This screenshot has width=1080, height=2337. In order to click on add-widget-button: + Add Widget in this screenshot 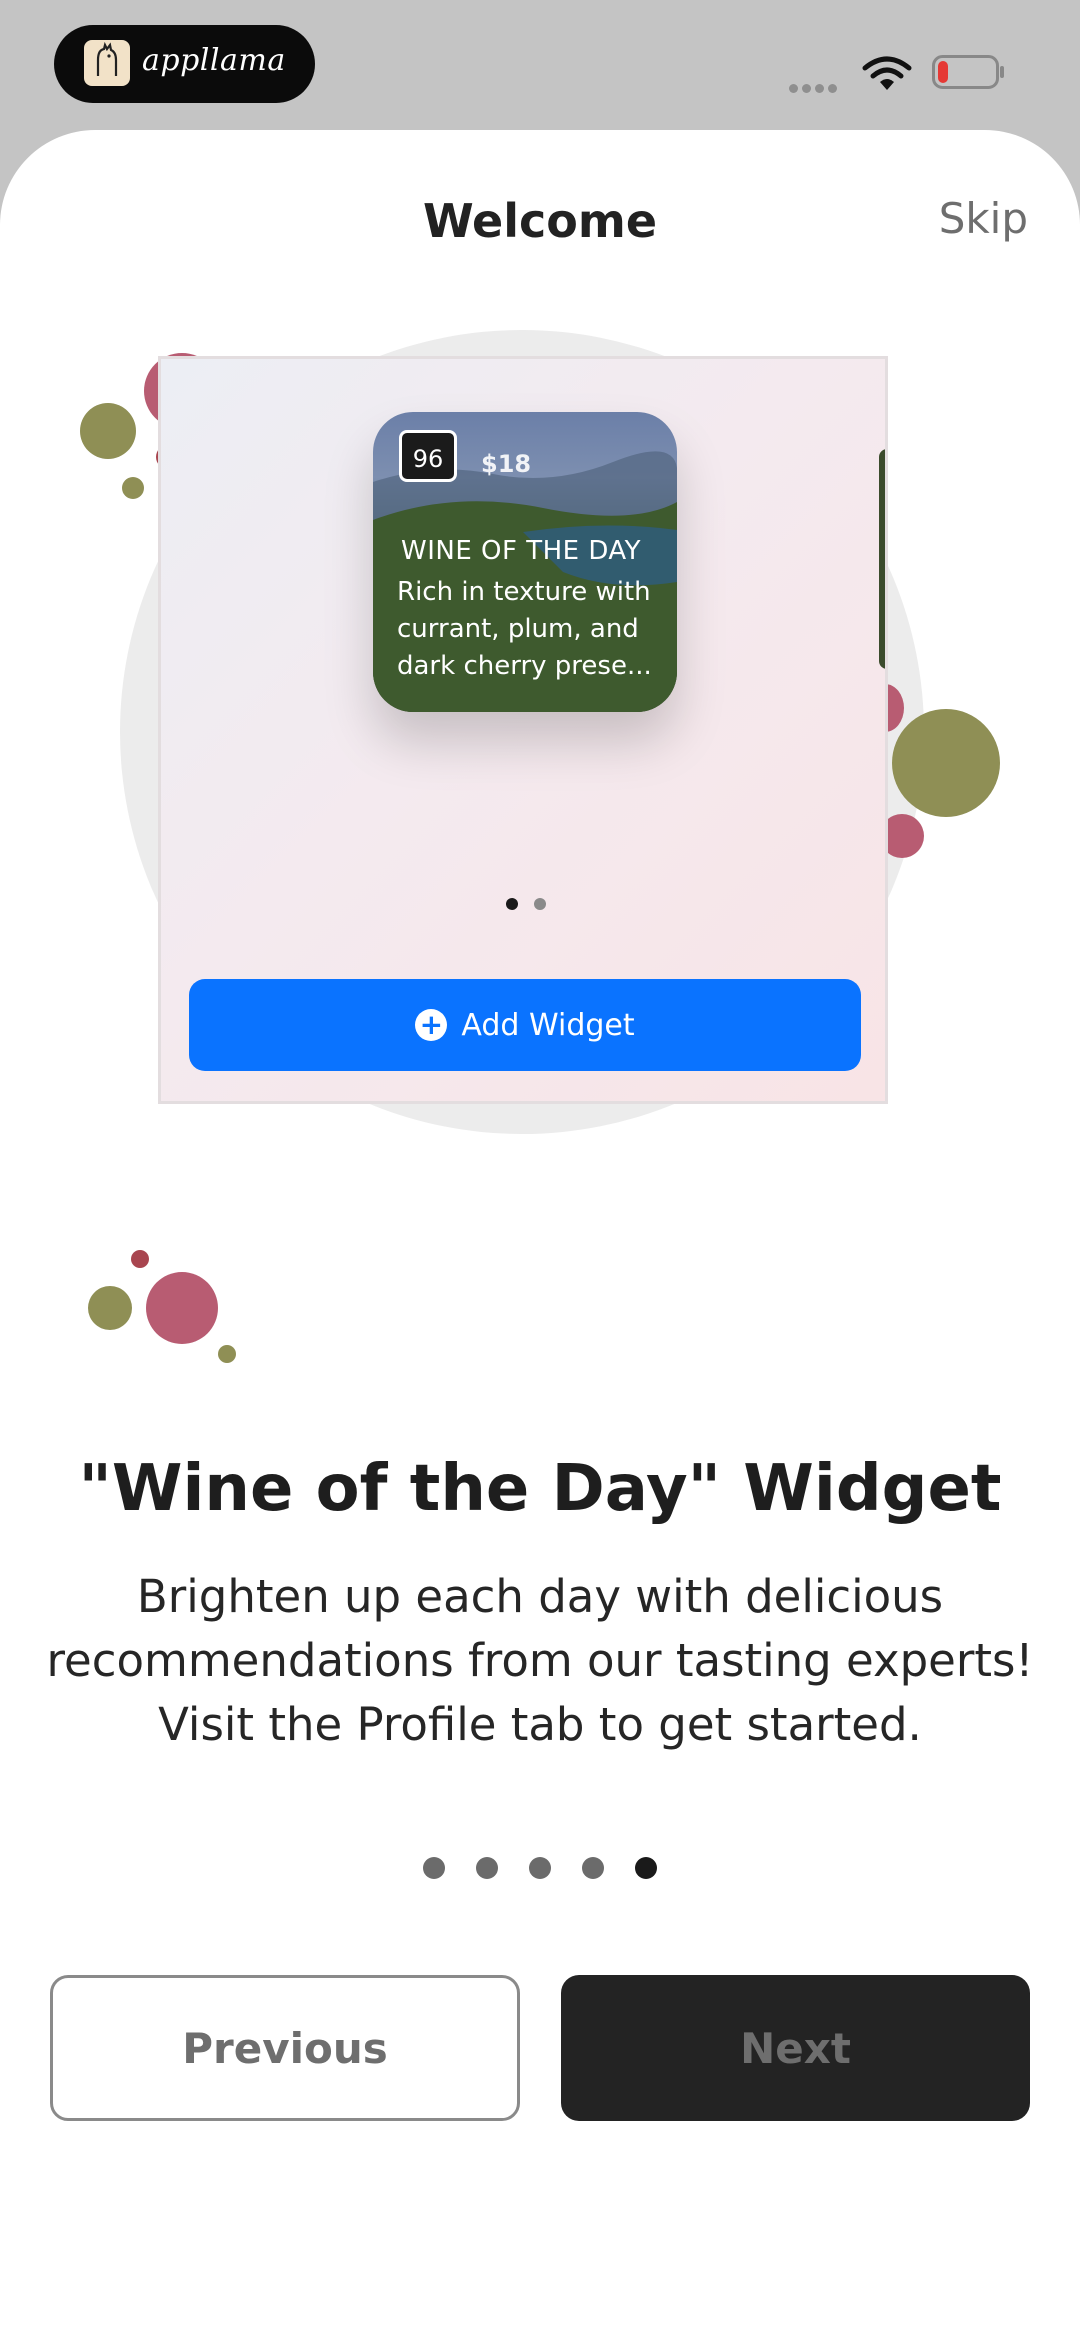, I will do `click(525, 1025)`.